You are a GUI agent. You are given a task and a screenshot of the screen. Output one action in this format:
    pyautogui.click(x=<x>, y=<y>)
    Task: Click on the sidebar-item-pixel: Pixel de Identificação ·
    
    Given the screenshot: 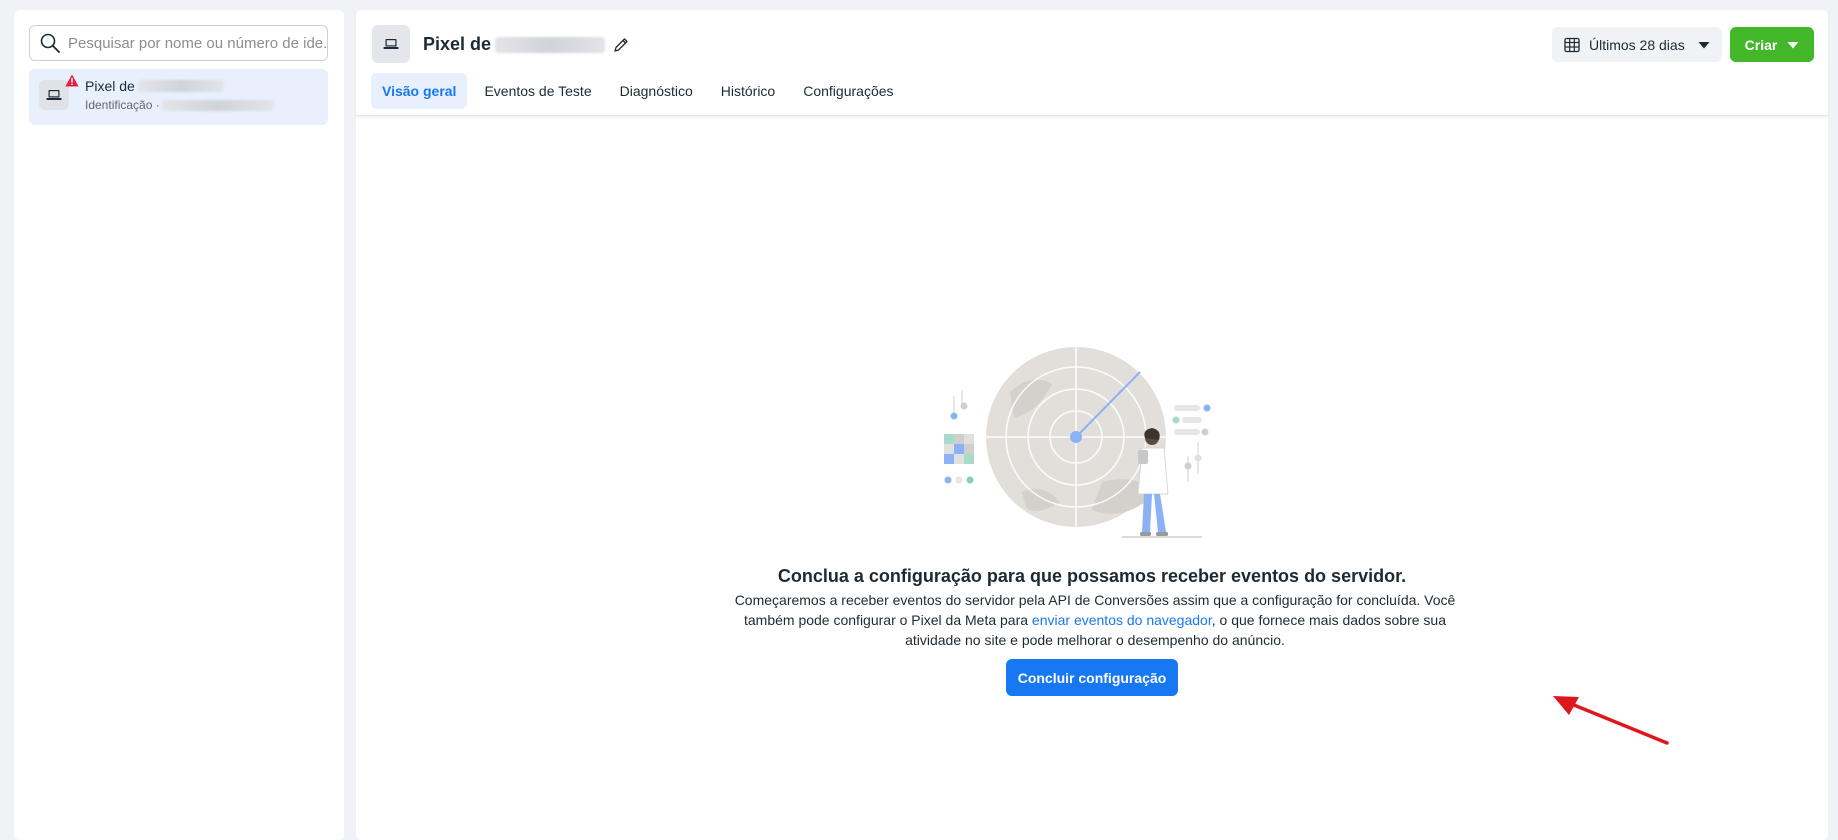 What is the action you would take?
    pyautogui.click(x=178, y=97)
    